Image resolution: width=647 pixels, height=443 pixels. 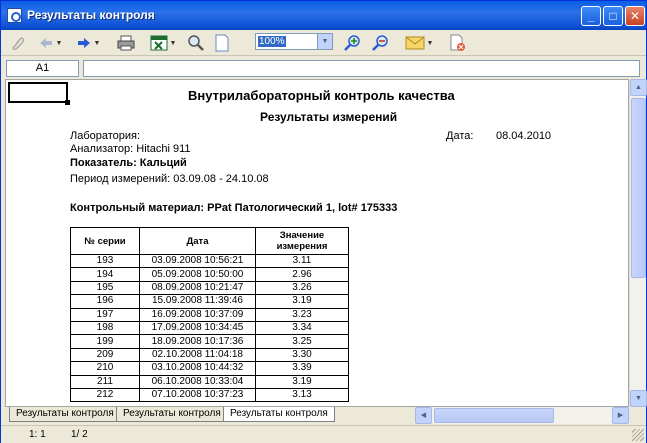 What do you see at coordinates (128, 163) in the screenshot?
I see `indicator-info: Показатель: Кальций` at bounding box center [128, 163].